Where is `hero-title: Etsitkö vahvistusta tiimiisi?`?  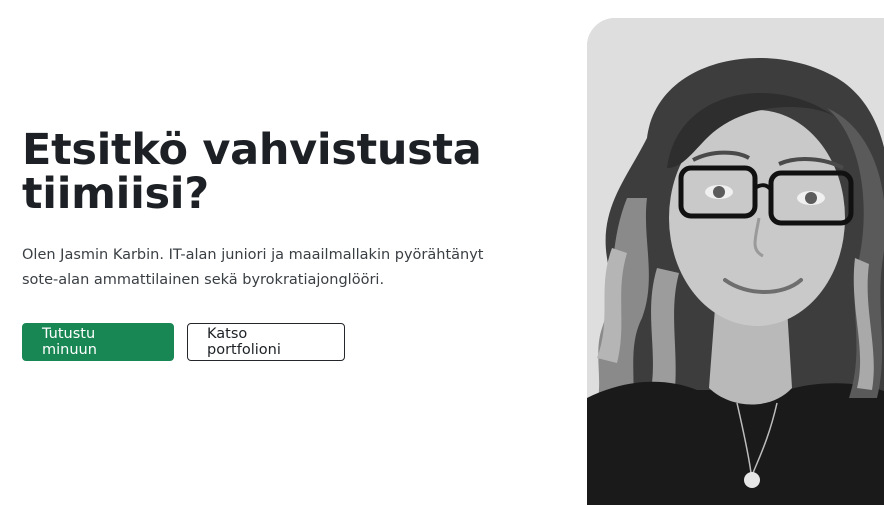
hero-title: Etsitkö vahvistusta tiimiisi? is located at coordinates (252, 172).